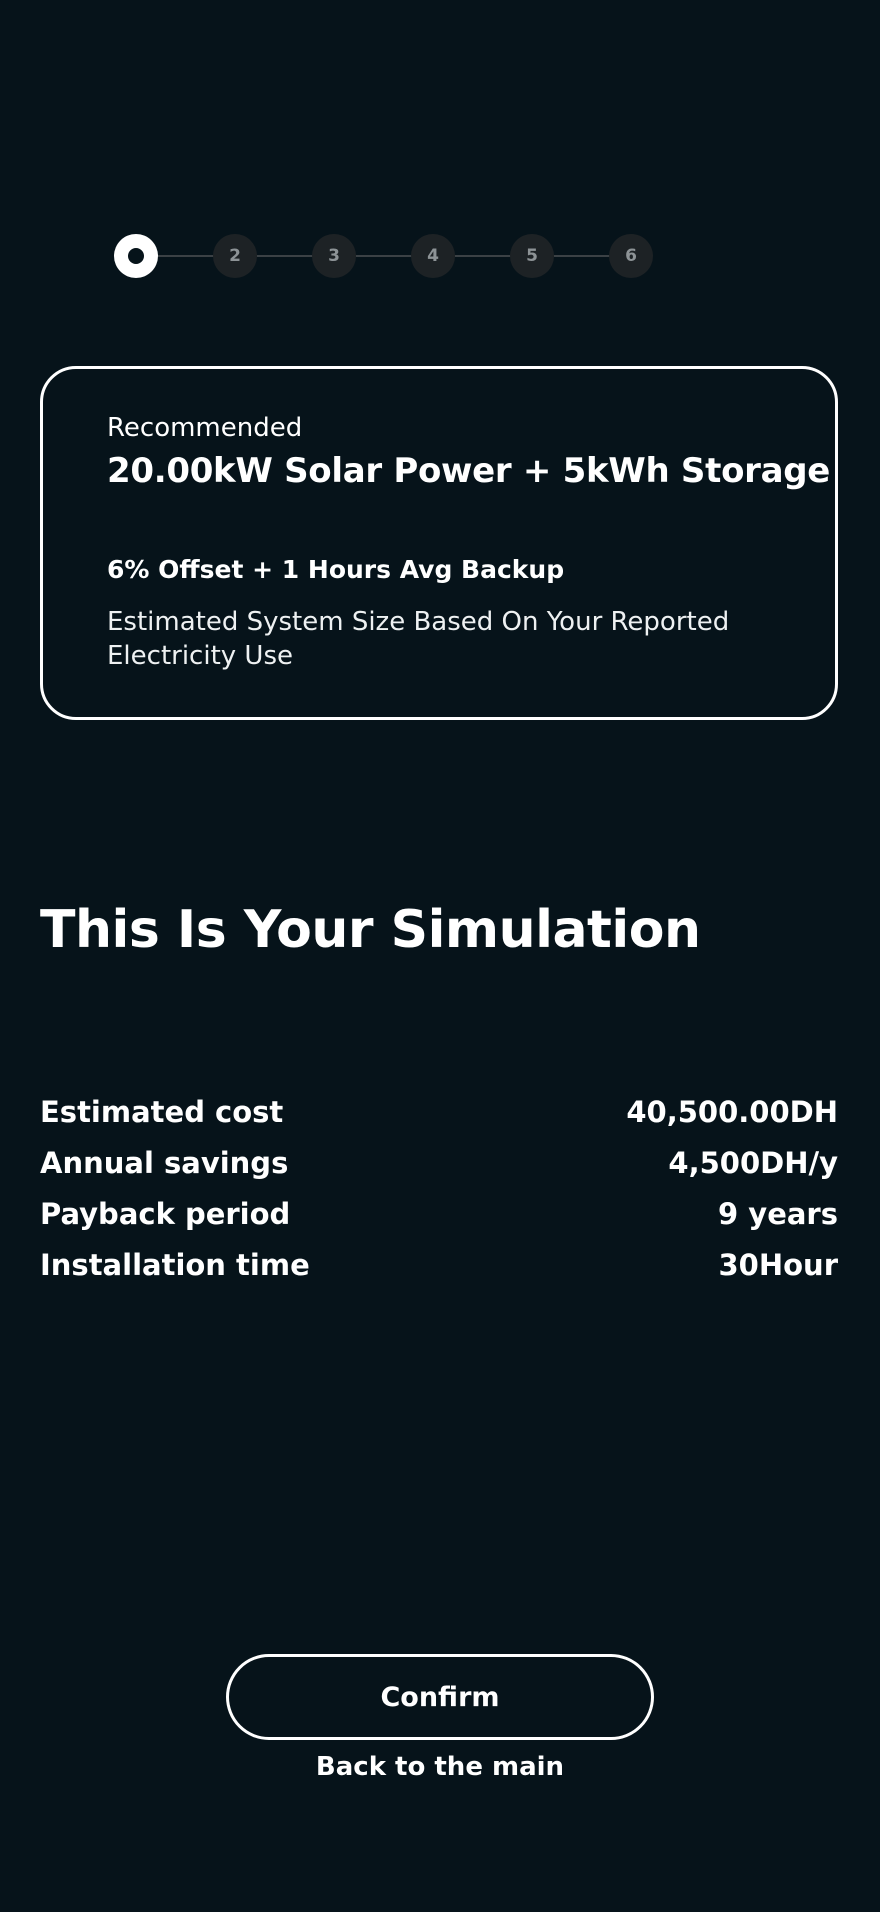  I want to click on stat-value: 30Hour, so click(778, 1264).